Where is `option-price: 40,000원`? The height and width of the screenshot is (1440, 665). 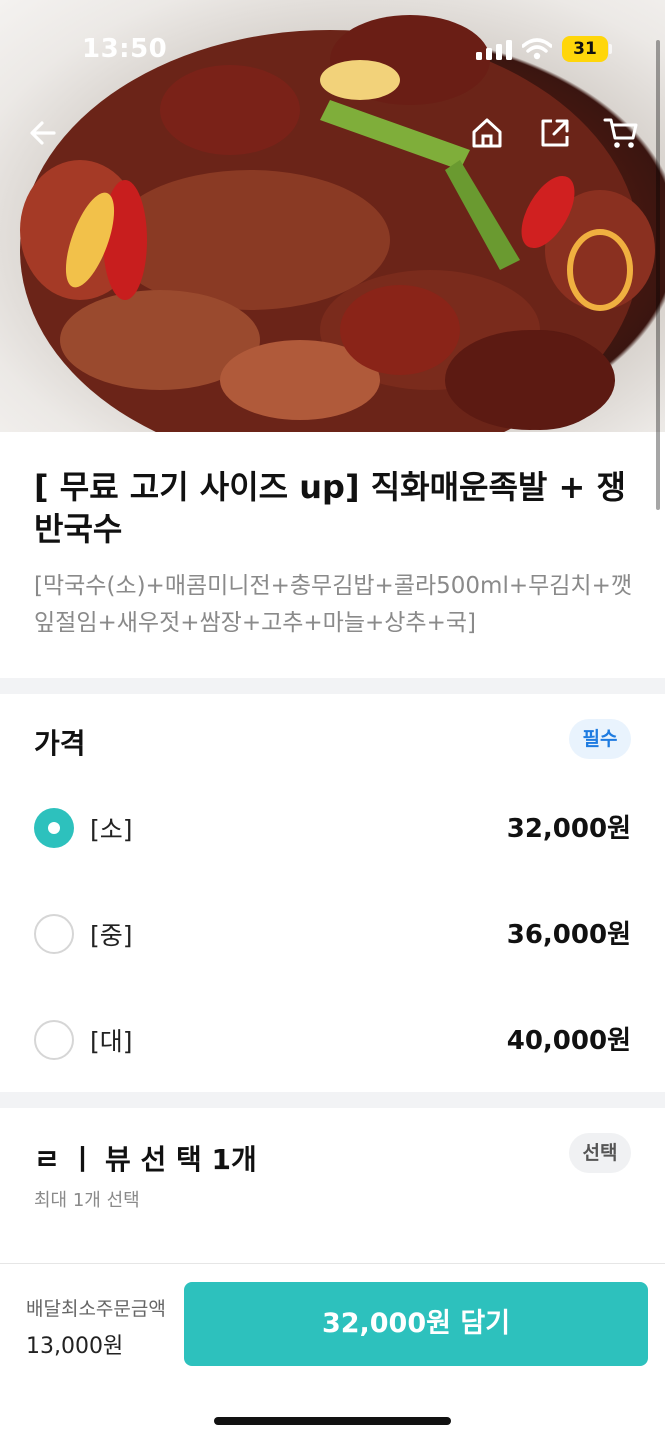 option-price: 40,000원 is located at coordinates (568, 1041).